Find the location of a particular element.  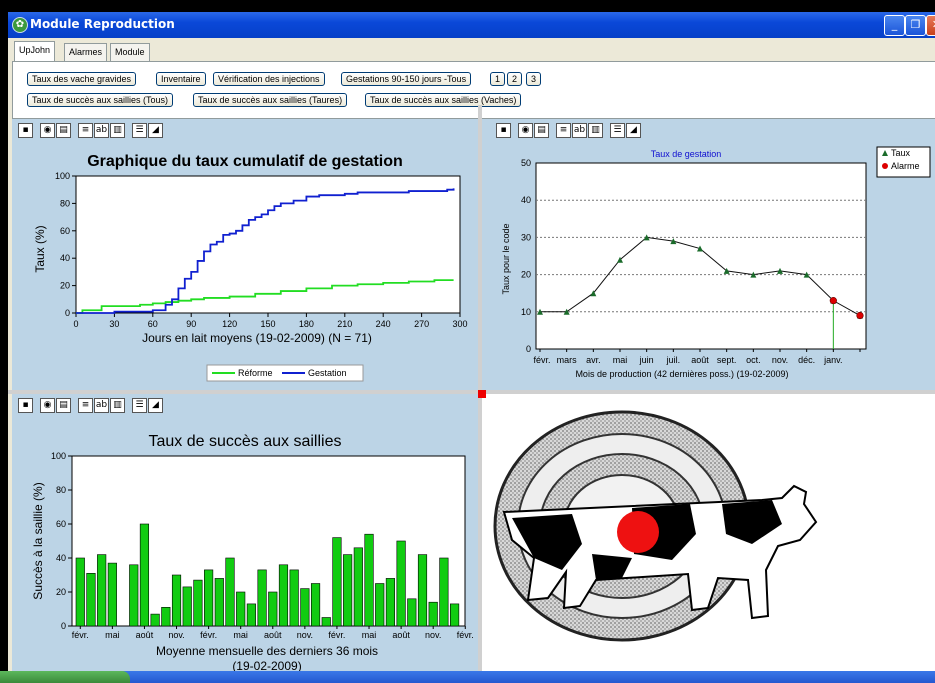

legend-marker-alarme is located at coordinates (885, 166).